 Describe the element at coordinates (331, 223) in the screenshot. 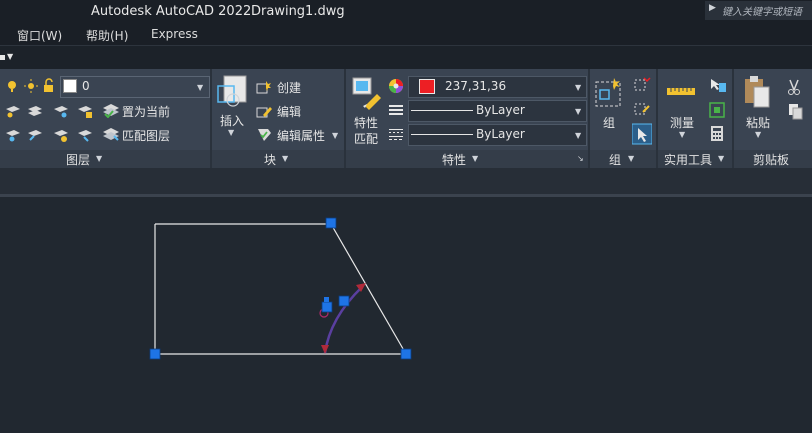

I see `grip-top-right` at that location.